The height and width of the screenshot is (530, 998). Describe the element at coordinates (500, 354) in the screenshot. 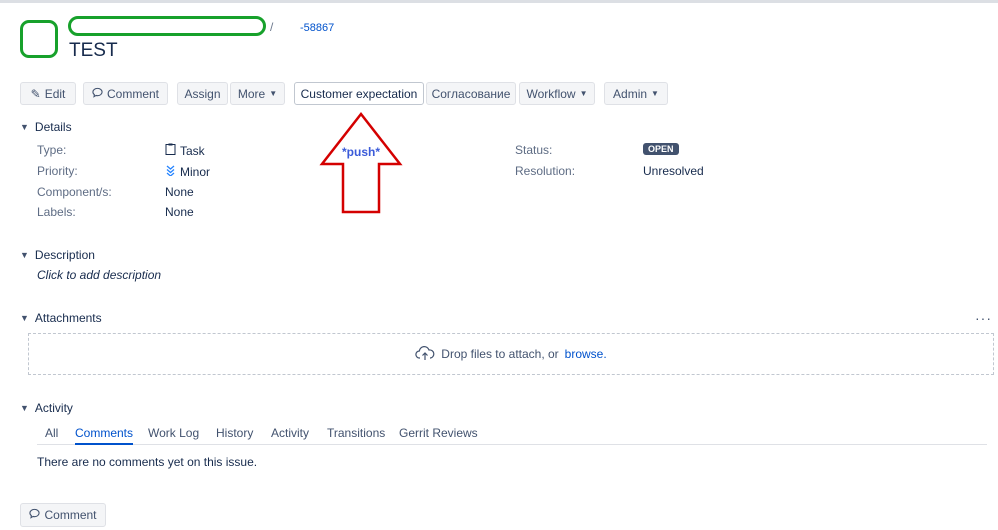

I see `dropzone-text: Drop files to attach, or` at that location.